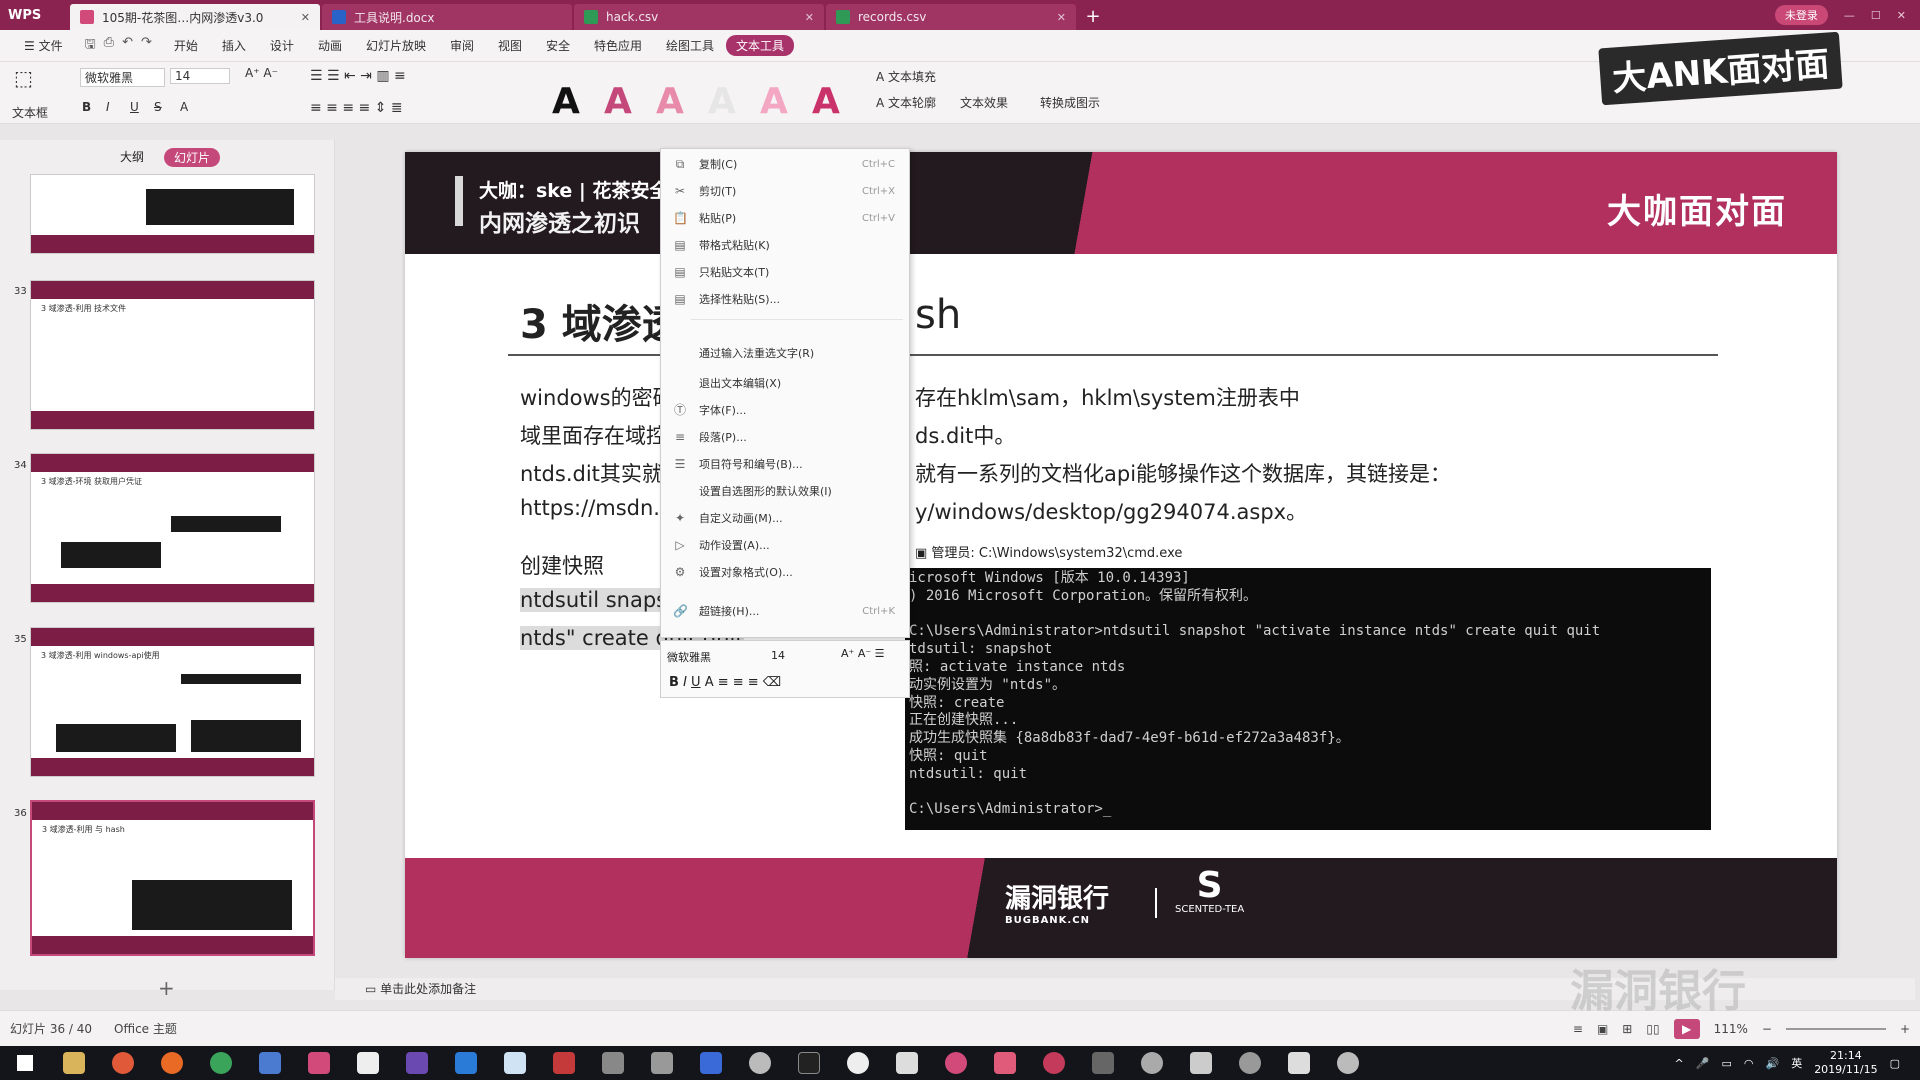  I want to click on bullet-line-4: https://msdn.m, so click(600, 508).